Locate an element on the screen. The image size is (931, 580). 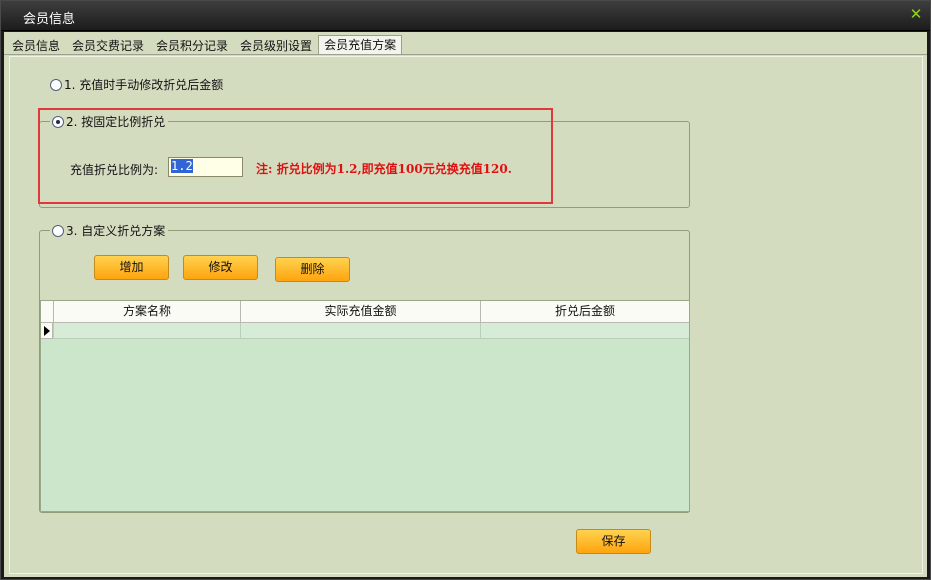
option-custom-row: 3. 自定义折兑方案 is located at coordinates (109, 230).